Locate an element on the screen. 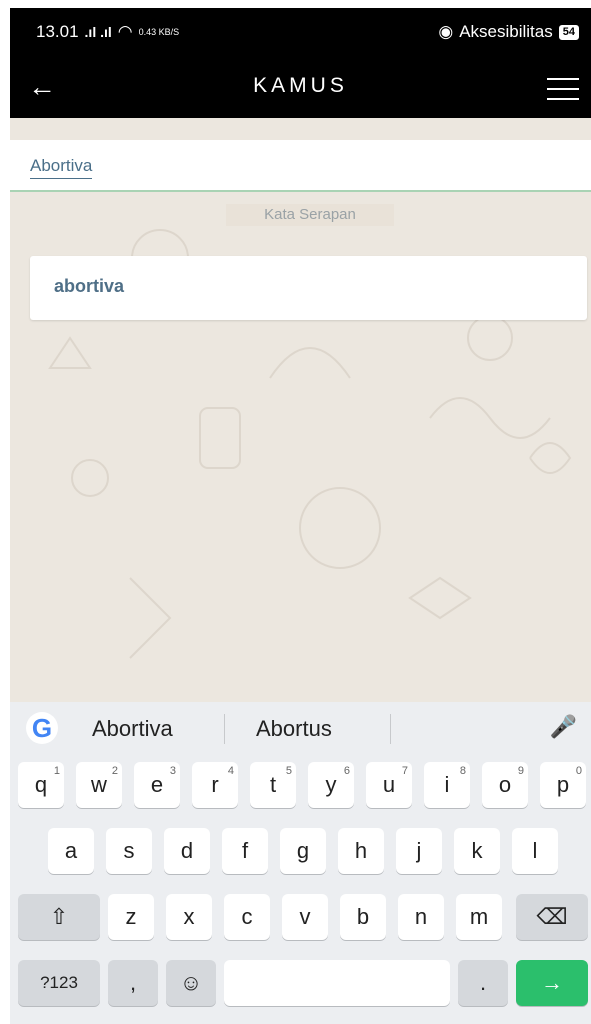  key-b: b is located at coordinates (363, 917).